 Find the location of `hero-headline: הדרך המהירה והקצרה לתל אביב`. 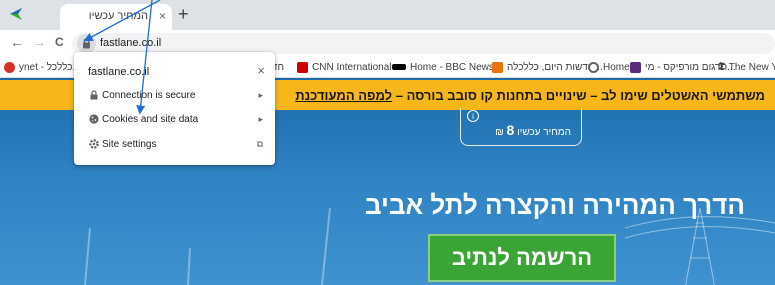

hero-headline: הדרך המהירה והקצרה לתל אביב is located at coordinates (554, 205).